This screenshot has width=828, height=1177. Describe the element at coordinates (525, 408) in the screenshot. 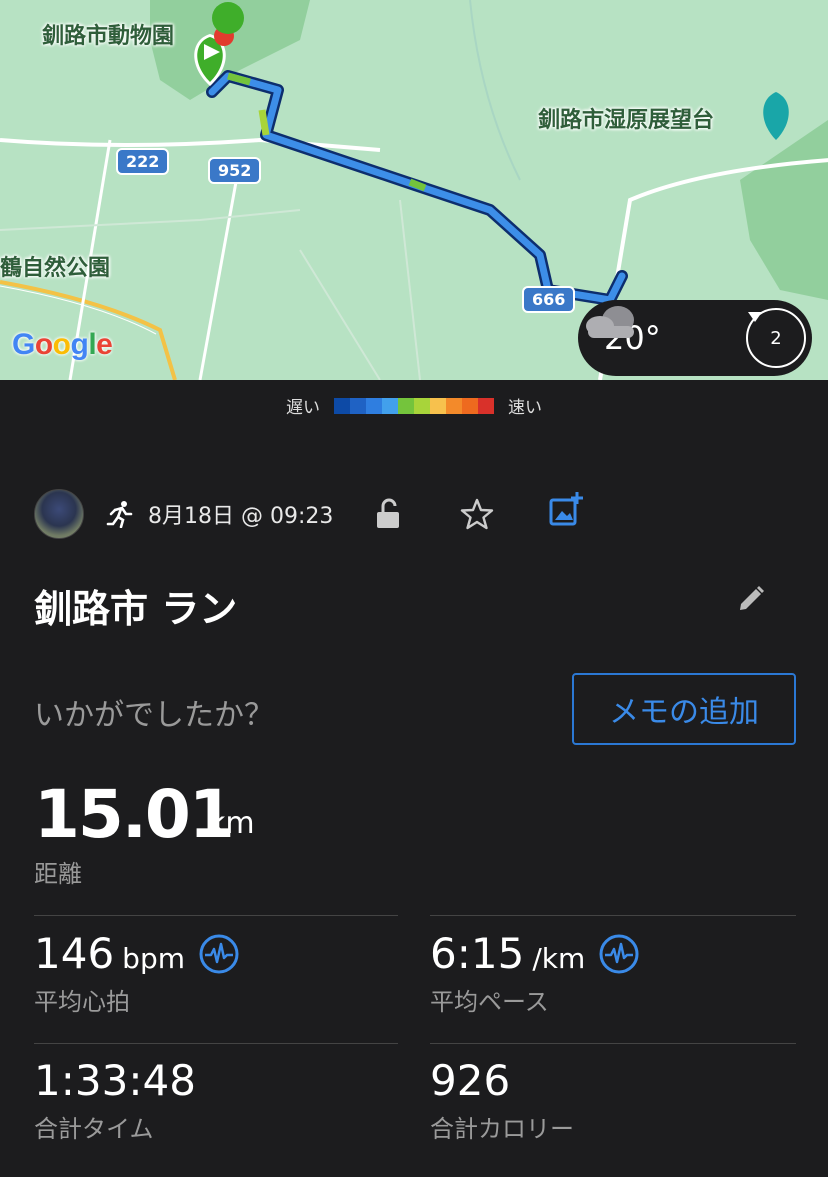

I see `speed-fast-label: 速い` at that location.